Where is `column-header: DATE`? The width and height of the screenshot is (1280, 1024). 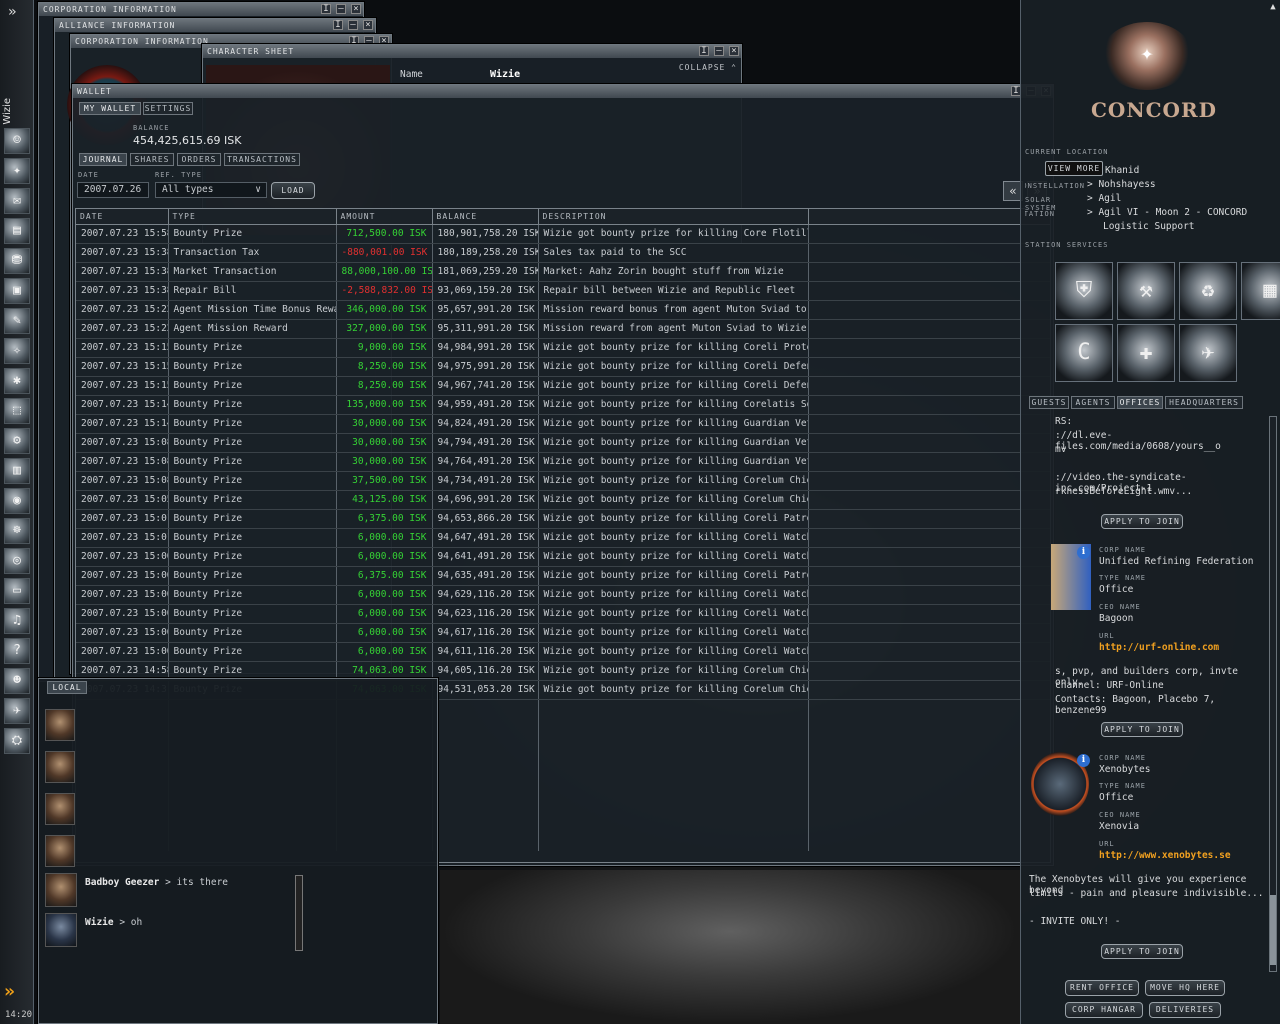 column-header: DATE is located at coordinates (122, 217).